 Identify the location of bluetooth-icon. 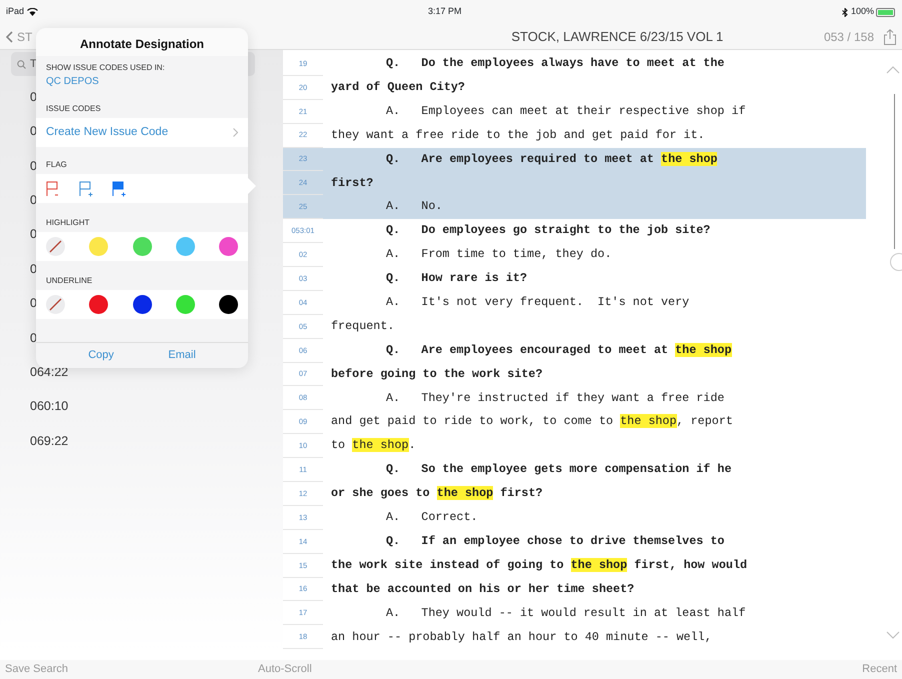
(845, 12).